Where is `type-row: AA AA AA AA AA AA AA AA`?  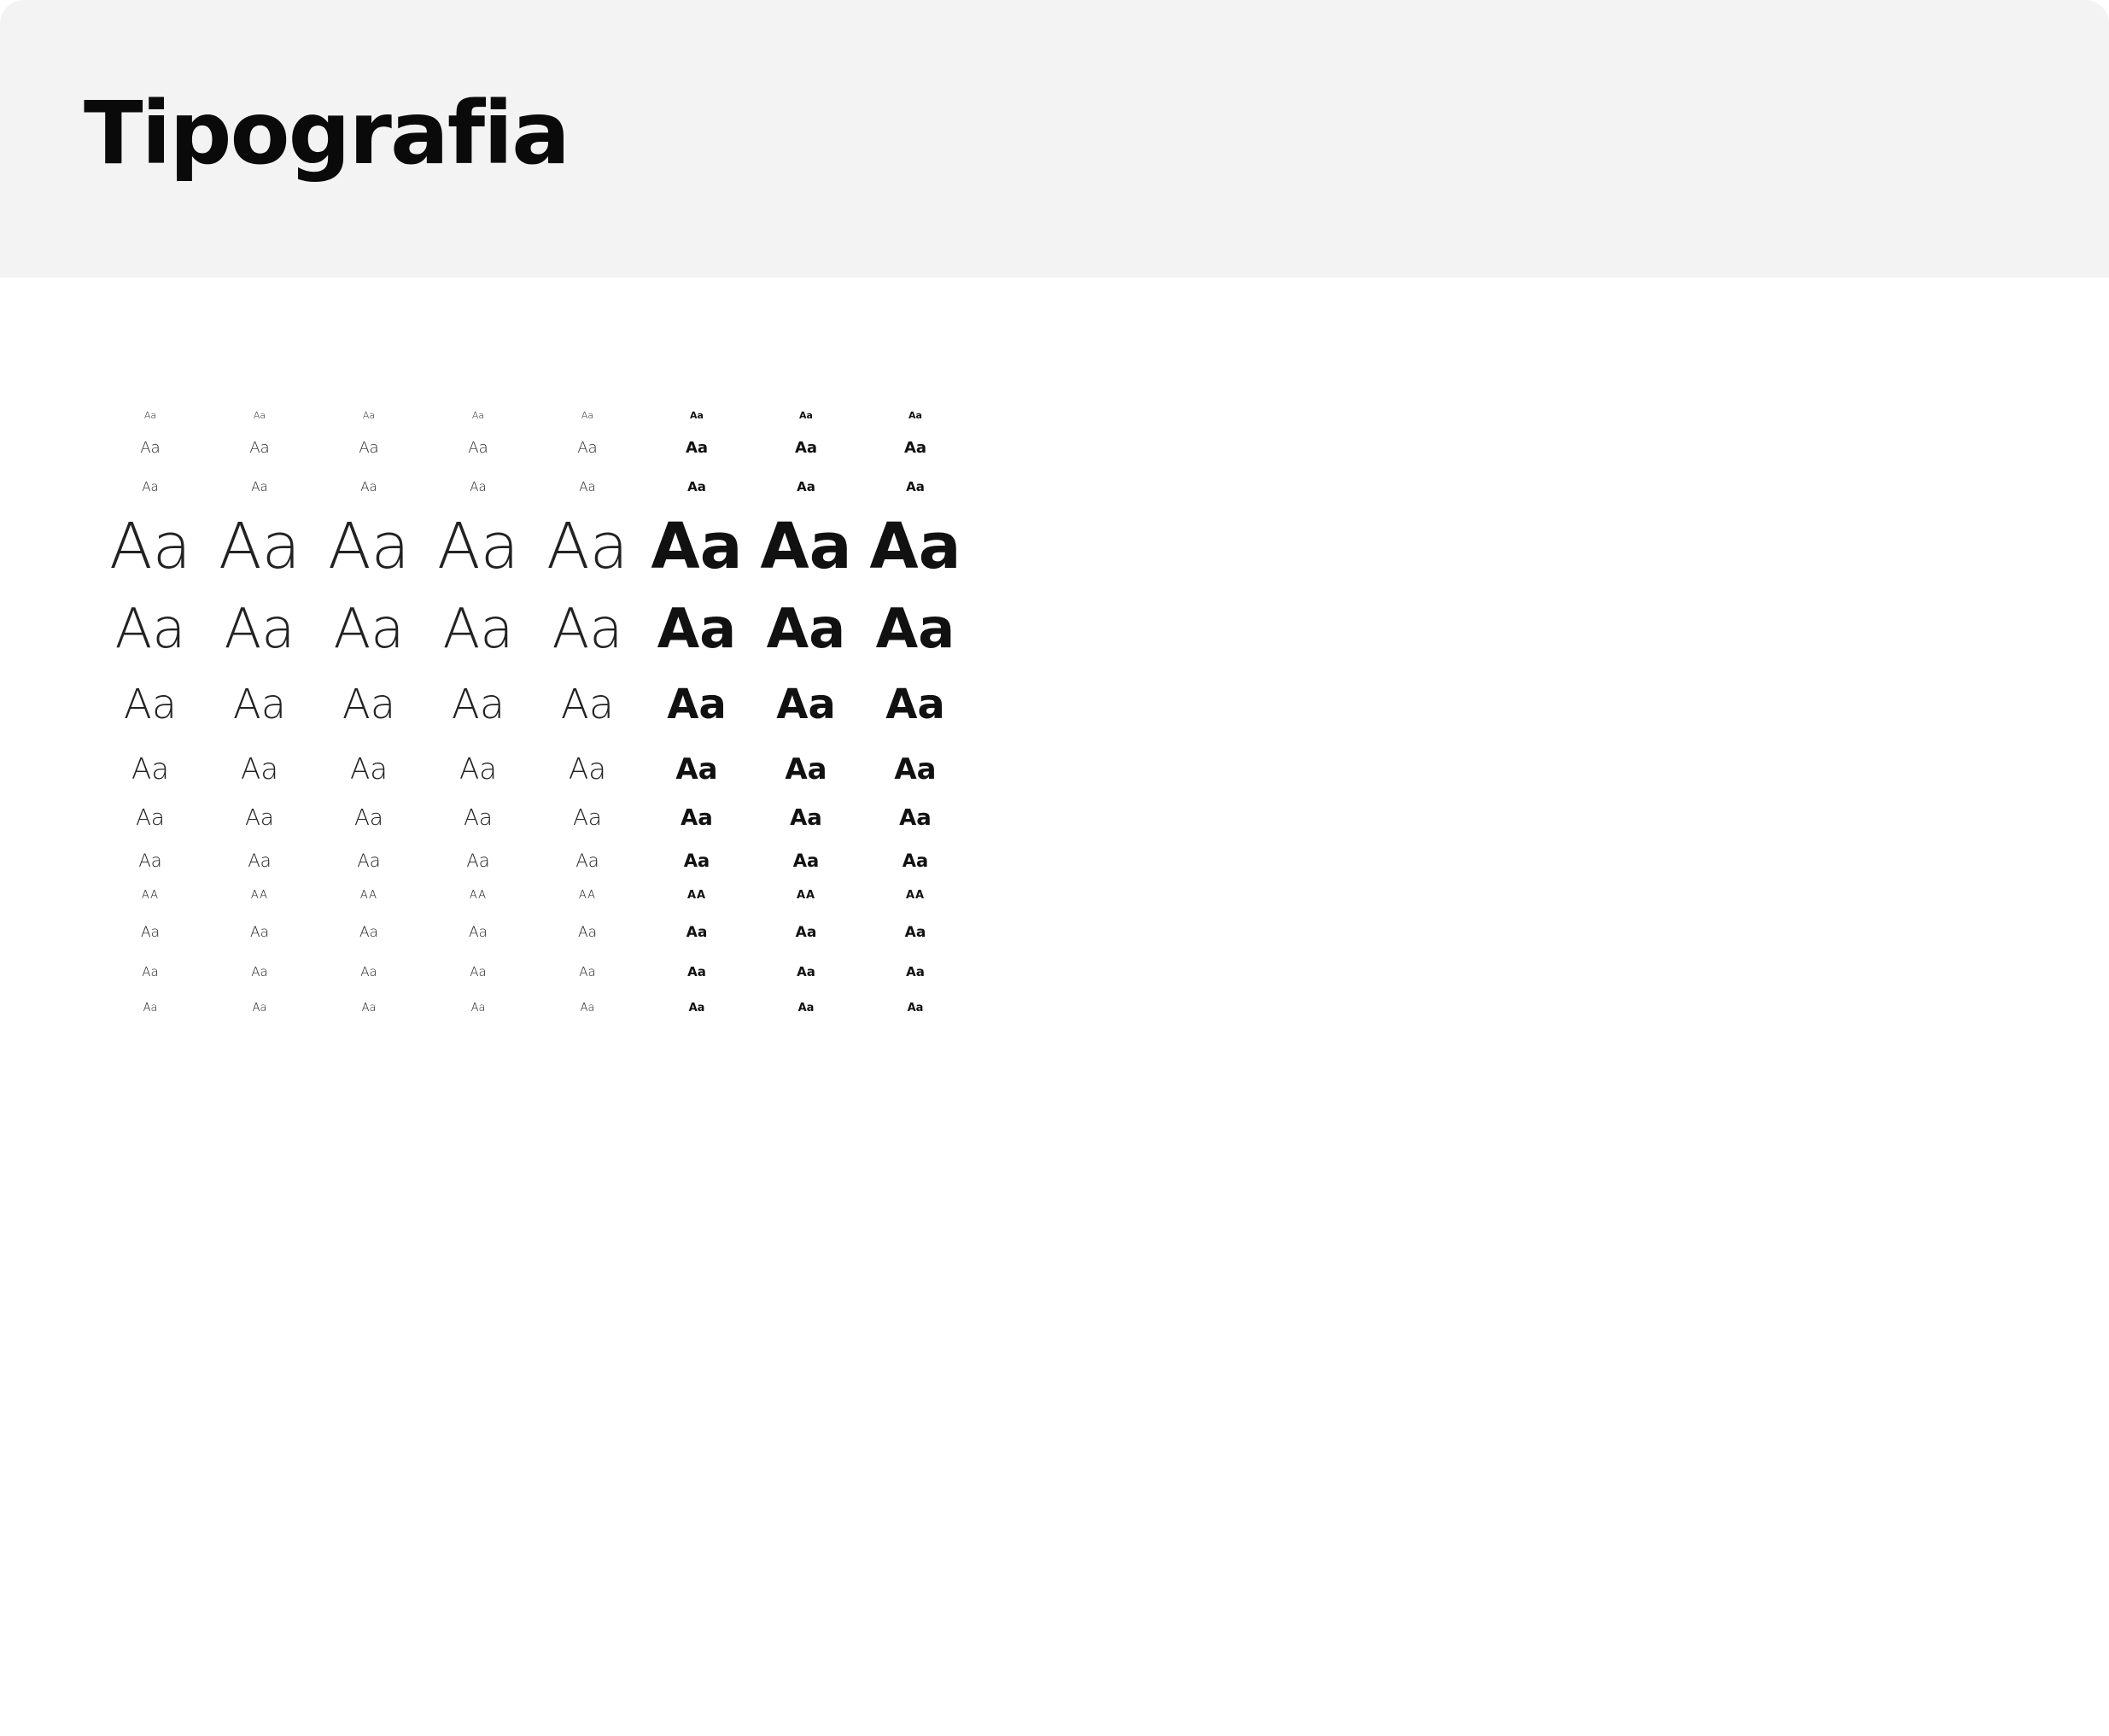 type-row: AA AA AA AA AA AA AA AA is located at coordinates (536, 895).